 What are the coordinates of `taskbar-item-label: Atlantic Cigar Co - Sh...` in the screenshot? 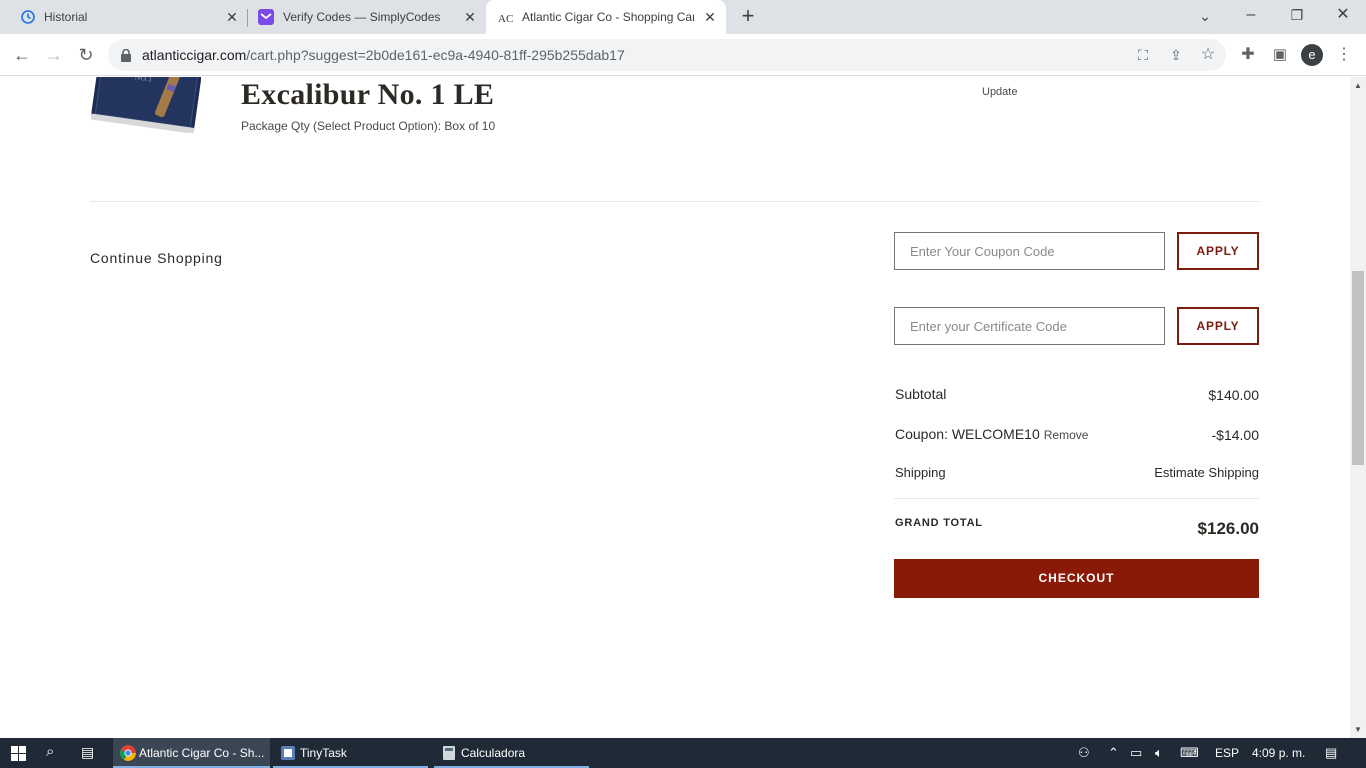 It's located at (202, 753).